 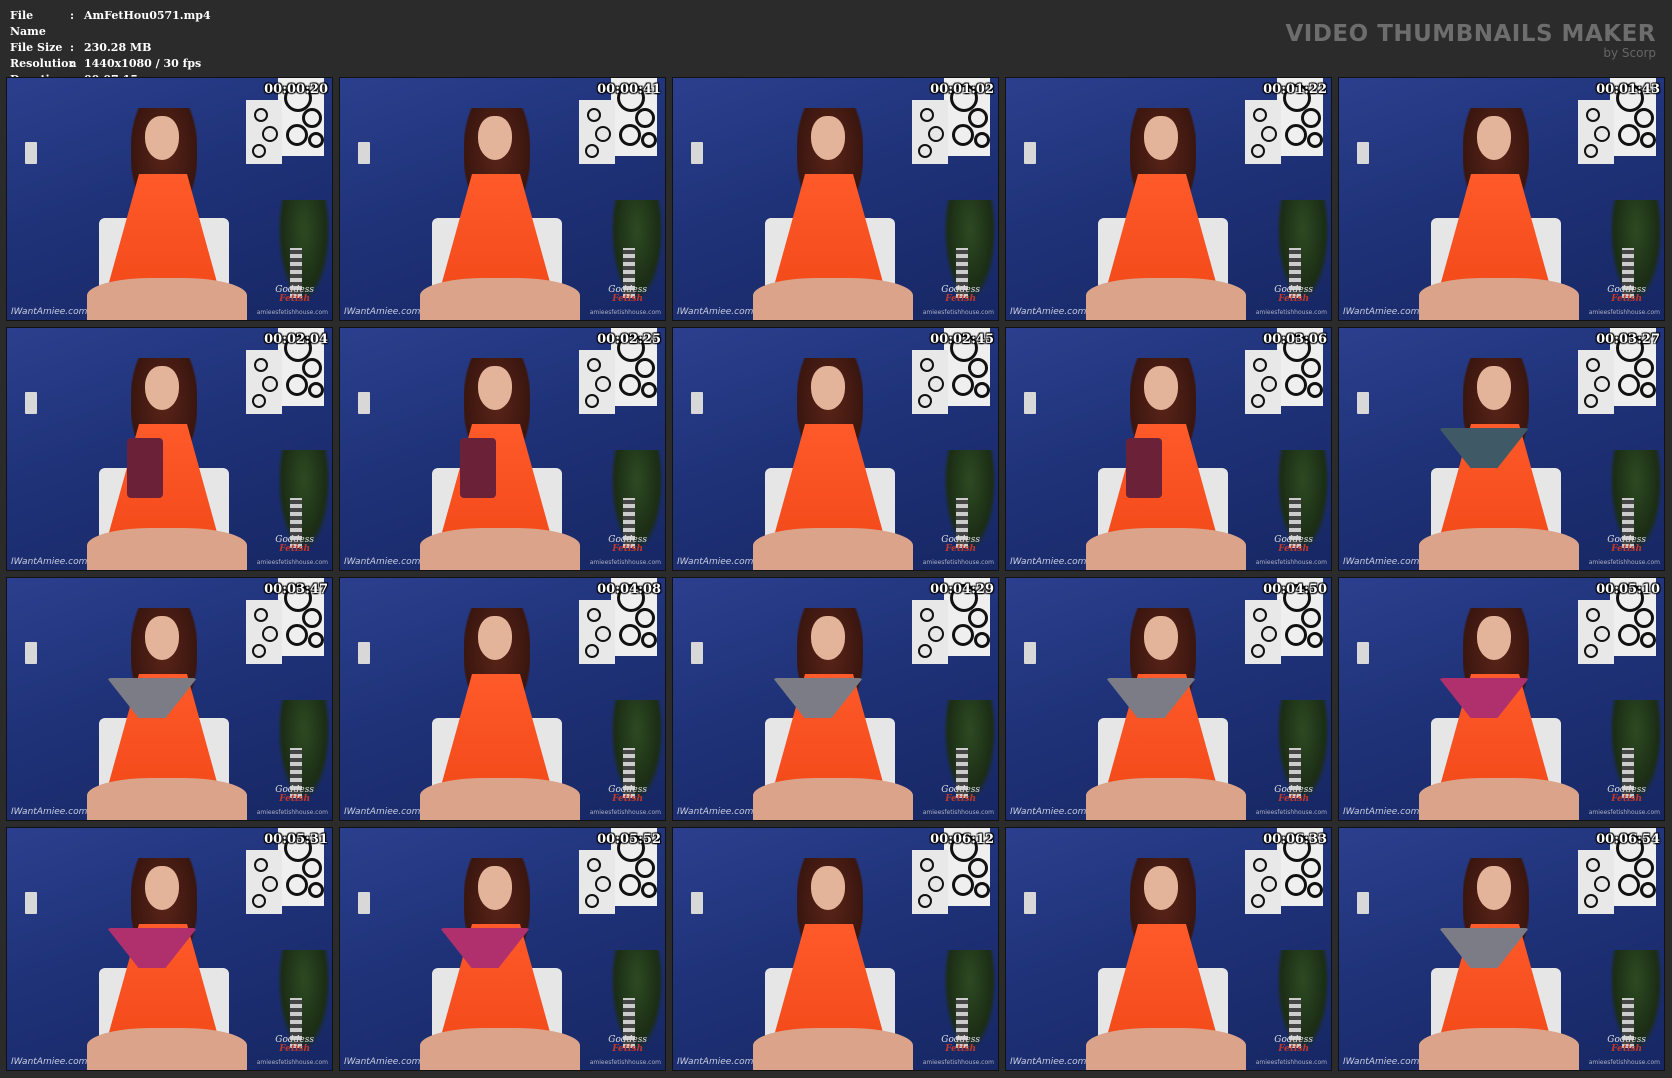 What do you see at coordinates (629, 589) in the screenshot?
I see `thumbnail-timestamp: 00:04:08` at bounding box center [629, 589].